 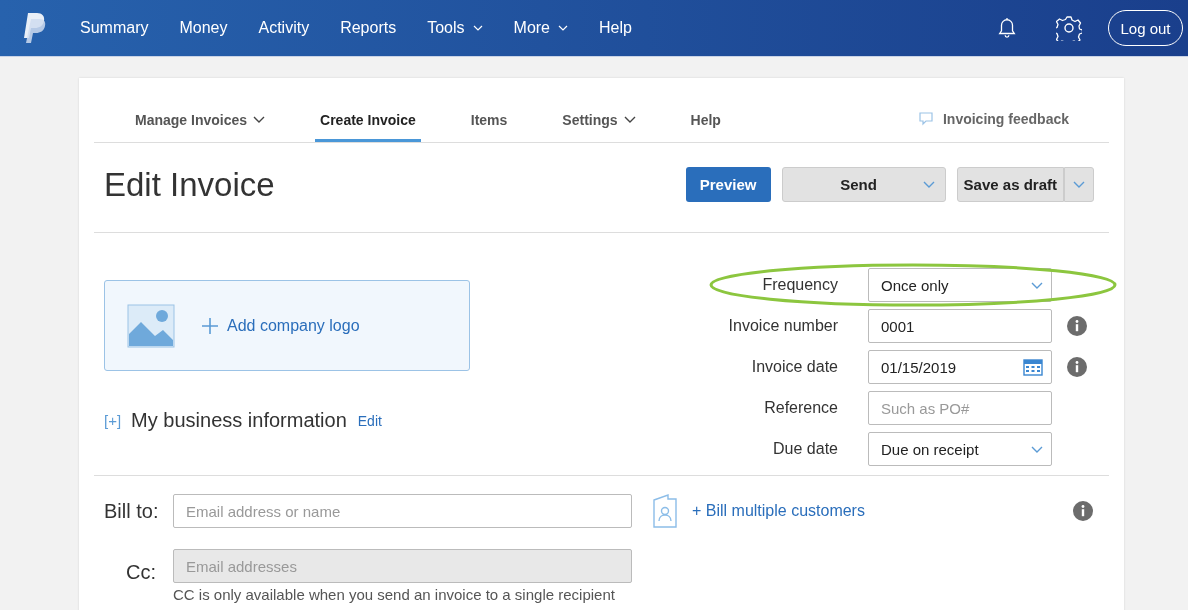 What do you see at coordinates (114, 28) in the screenshot?
I see `nav-link: Summary` at bounding box center [114, 28].